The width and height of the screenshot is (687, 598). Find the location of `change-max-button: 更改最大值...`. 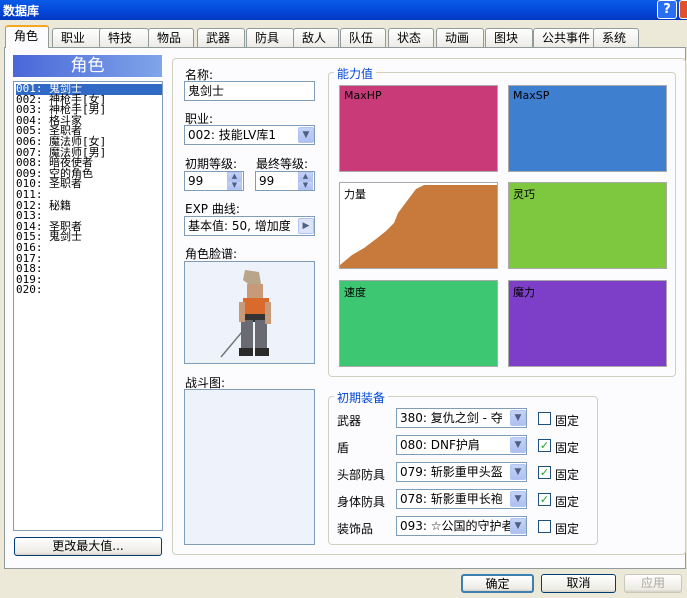

change-max-button: 更改最大值... is located at coordinates (88, 546).